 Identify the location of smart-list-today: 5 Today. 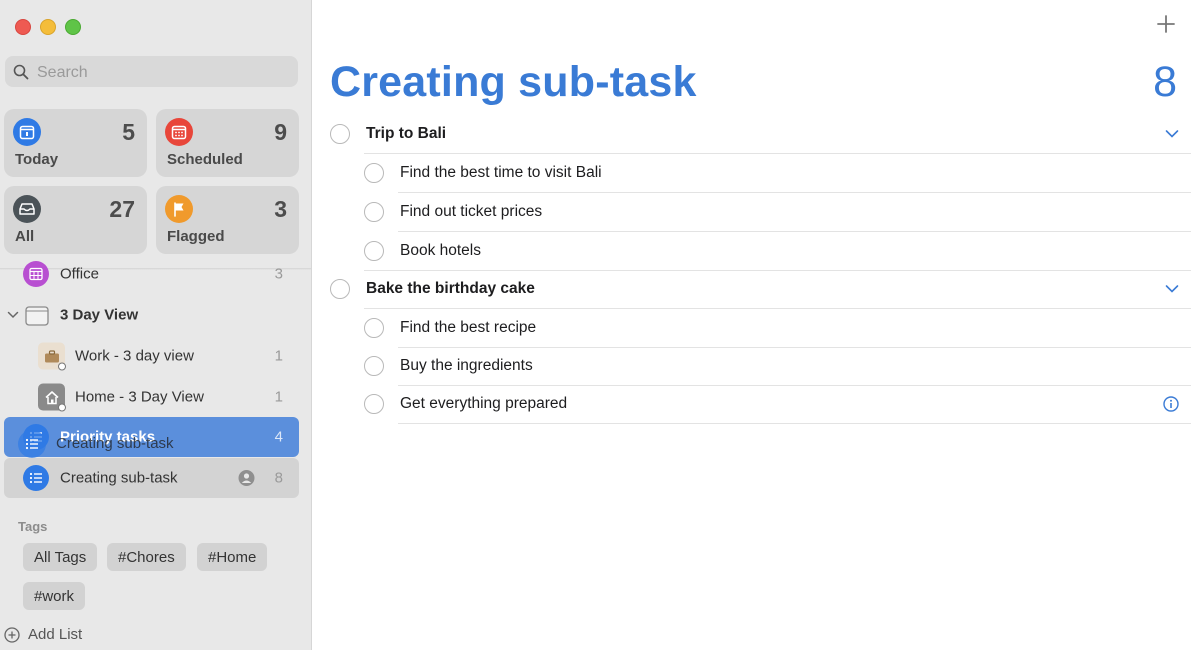
(75, 143).